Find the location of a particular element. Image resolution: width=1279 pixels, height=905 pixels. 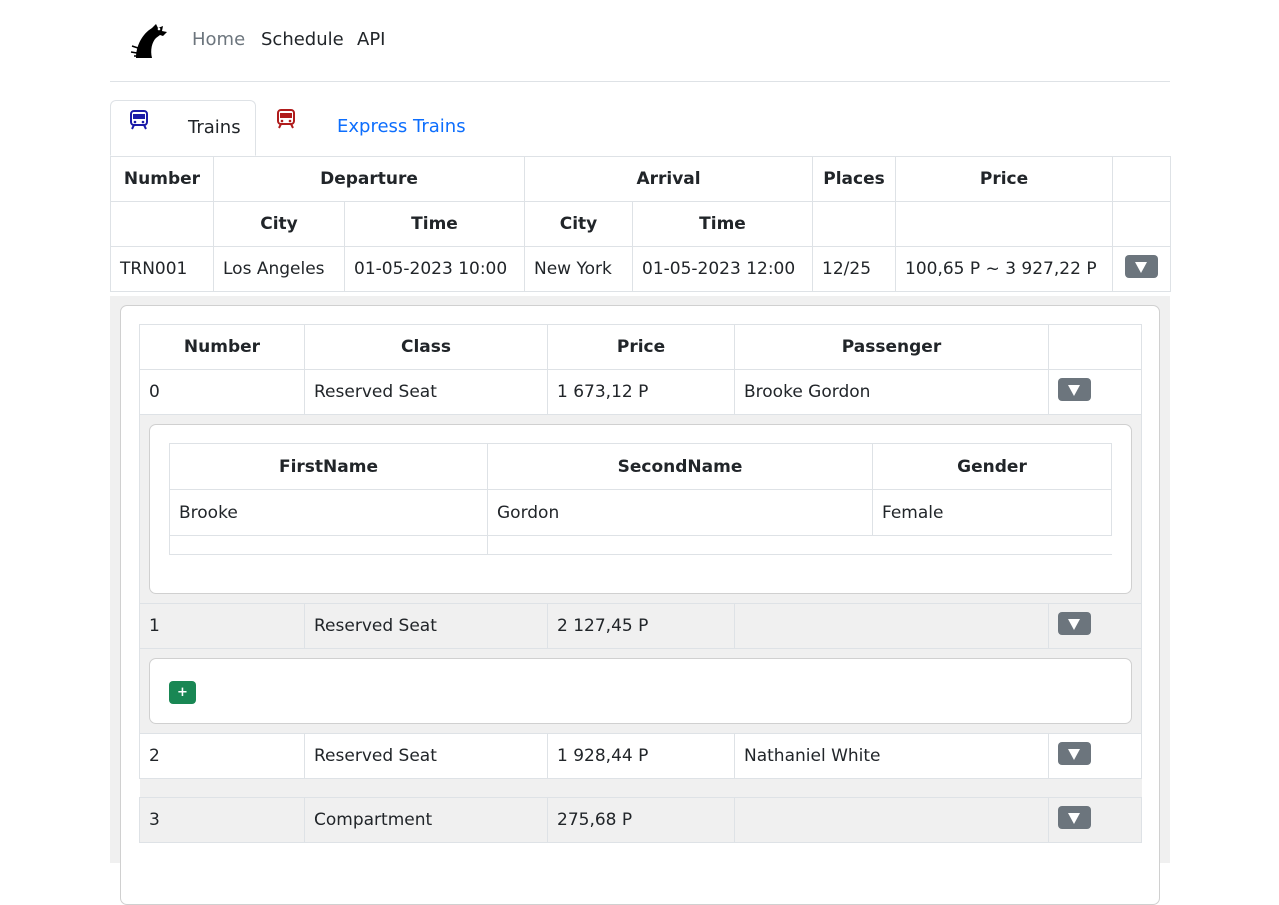

tab-express-trains: Express Trains is located at coordinates (366, 127).